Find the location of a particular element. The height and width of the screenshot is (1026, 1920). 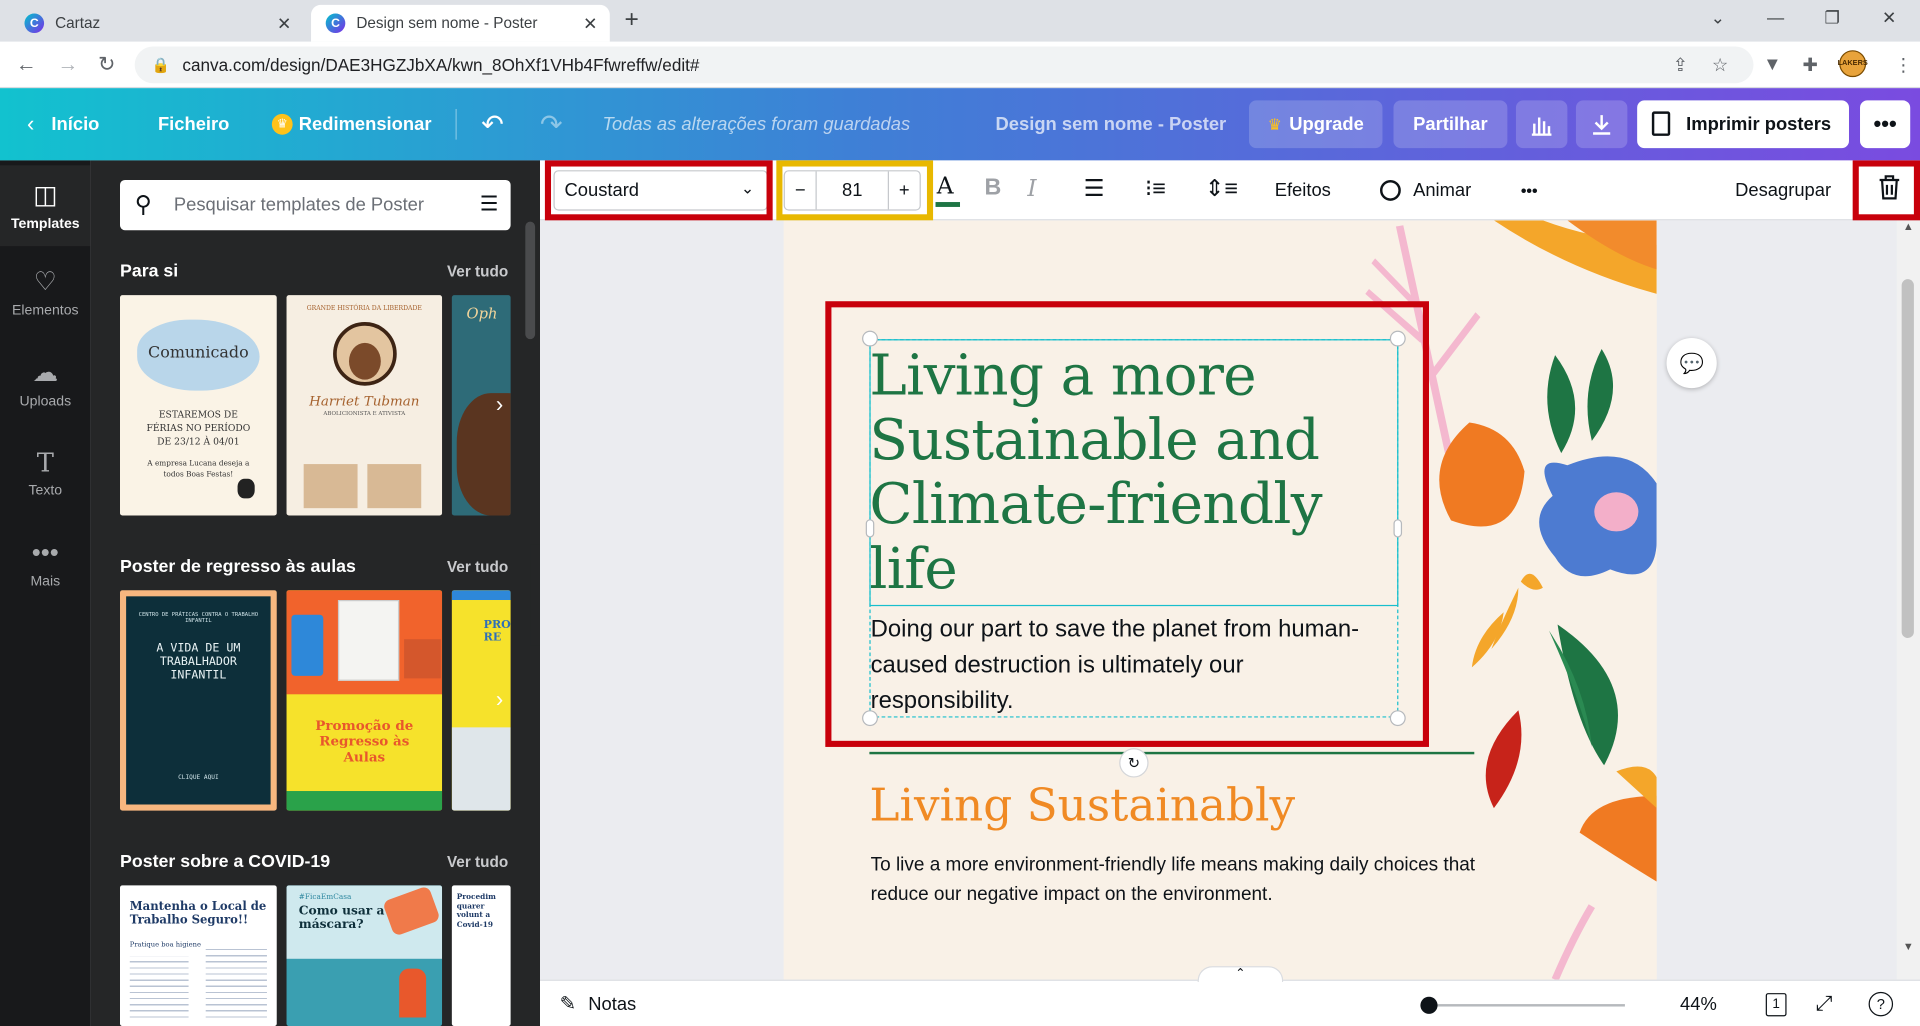

portrait-illustration is located at coordinates (365, 354).